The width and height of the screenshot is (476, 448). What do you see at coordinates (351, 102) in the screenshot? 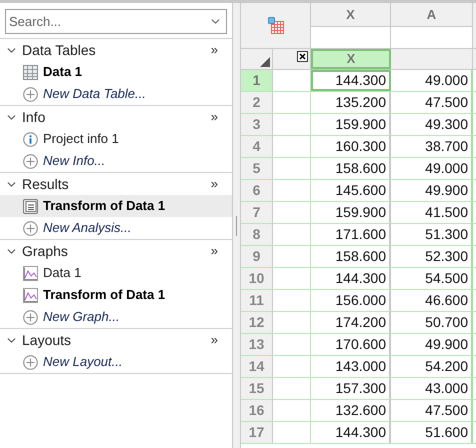
I see `table-cell: 135.200` at bounding box center [351, 102].